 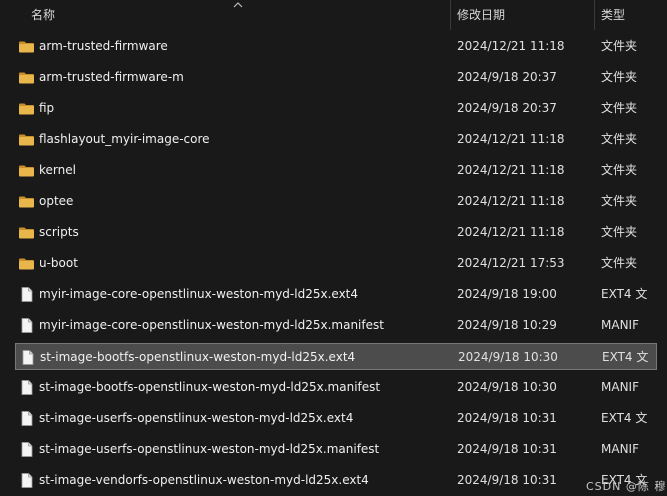 I want to click on file-name: kernel, so click(x=57, y=170).